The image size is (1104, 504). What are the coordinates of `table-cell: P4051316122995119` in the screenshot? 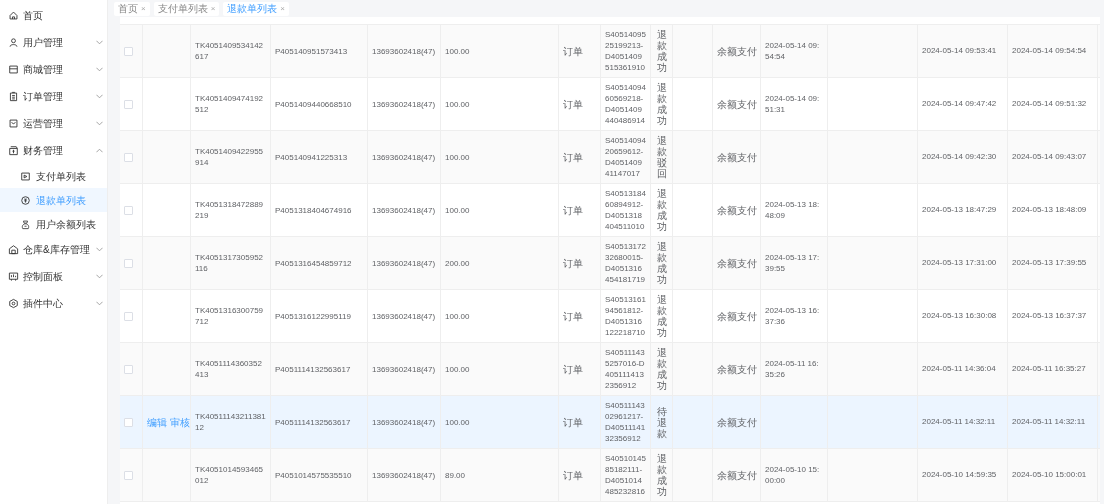 It's located at (313, 316).